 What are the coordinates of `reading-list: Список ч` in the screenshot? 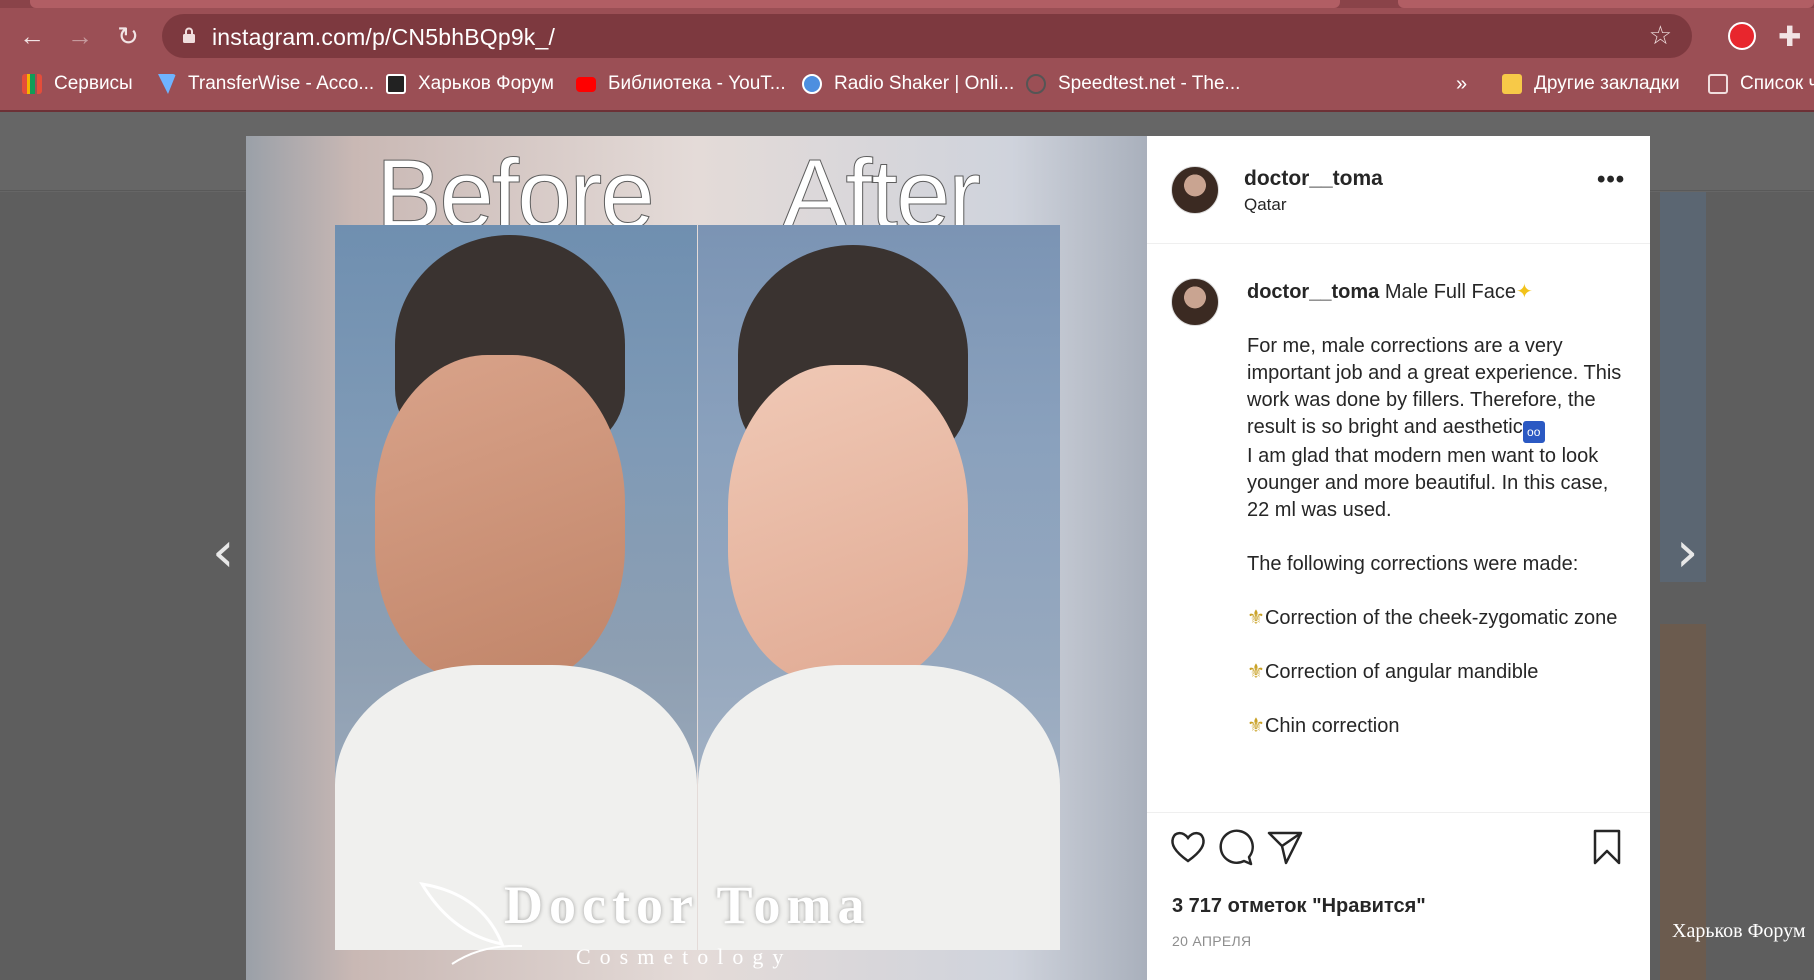 It's located at (1761, 84).